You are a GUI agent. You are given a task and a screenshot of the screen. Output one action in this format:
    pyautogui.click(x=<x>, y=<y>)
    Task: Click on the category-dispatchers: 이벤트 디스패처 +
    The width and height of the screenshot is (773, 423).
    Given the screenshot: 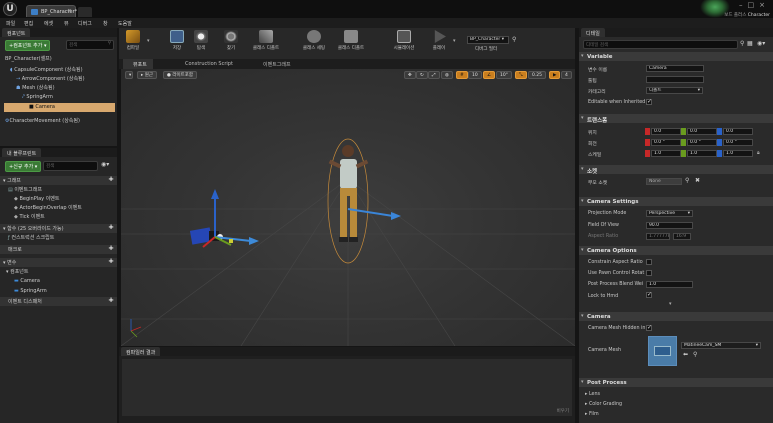 What is the action you would take?
    pyautogui.click(x=58, y=301)
    